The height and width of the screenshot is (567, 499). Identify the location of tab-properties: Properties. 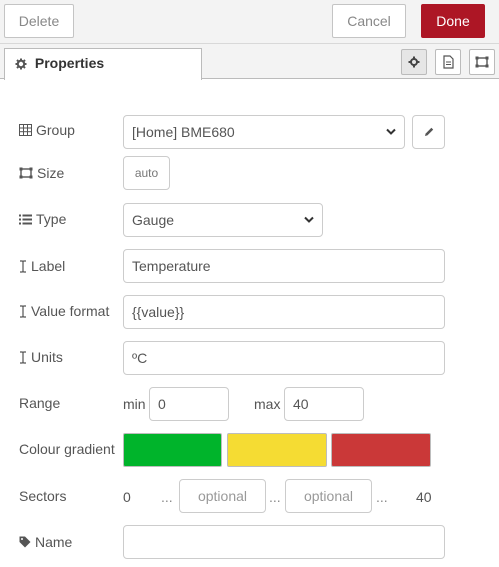
(103, 64).